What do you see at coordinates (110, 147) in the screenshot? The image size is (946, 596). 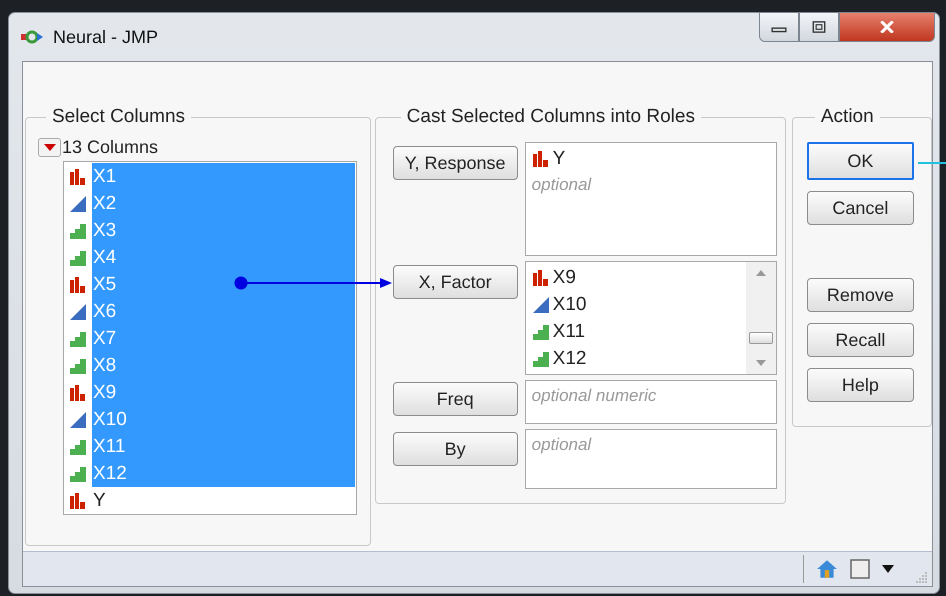 I see `column-count: 13 Columns` at bounding box center [110, 147].